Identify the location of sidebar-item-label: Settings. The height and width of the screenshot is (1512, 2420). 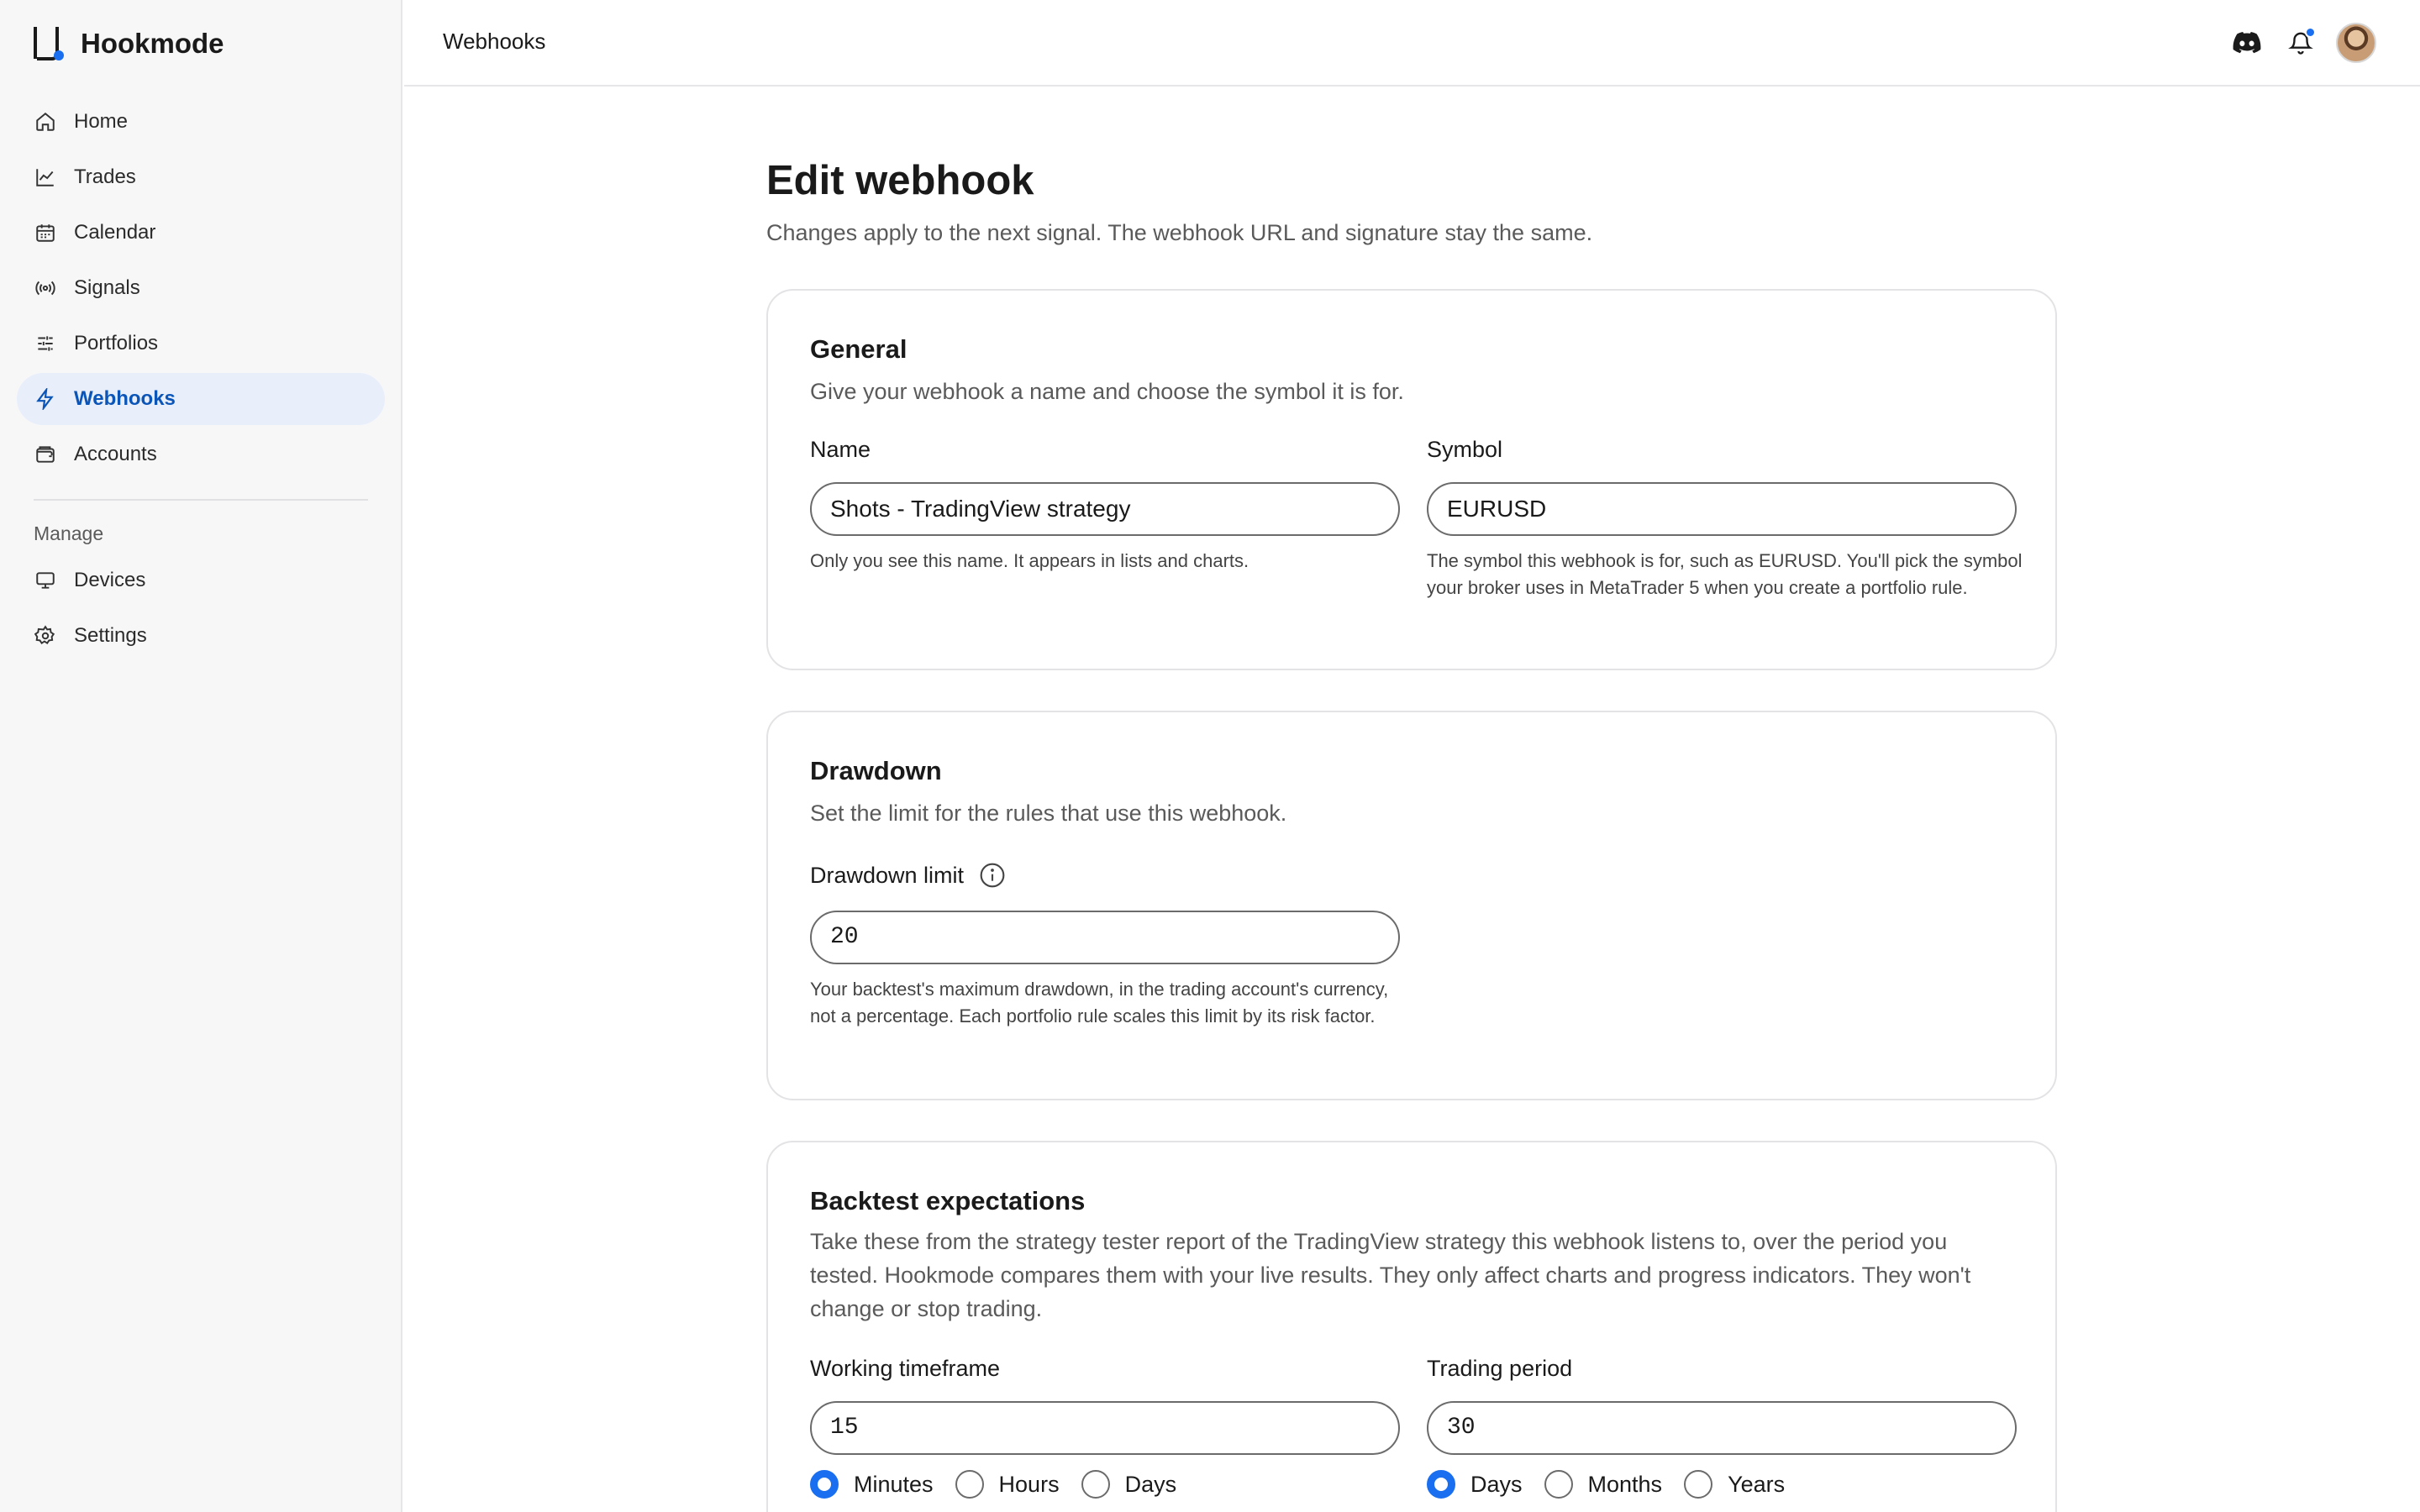
(110, 635).